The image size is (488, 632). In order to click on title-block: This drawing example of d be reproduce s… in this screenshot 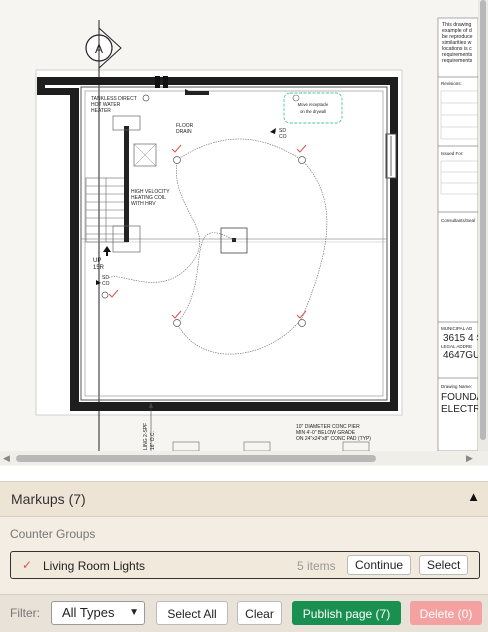, I will do `click(457, 234)`.